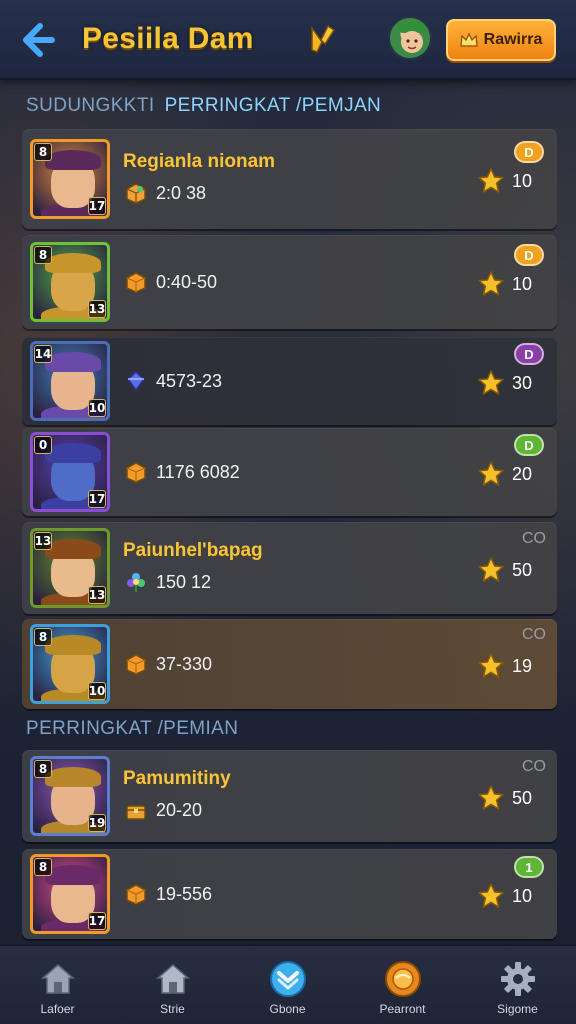 The image size is (576, 1024). I want to click on player-portrait: 8 19, so click(70, 796).